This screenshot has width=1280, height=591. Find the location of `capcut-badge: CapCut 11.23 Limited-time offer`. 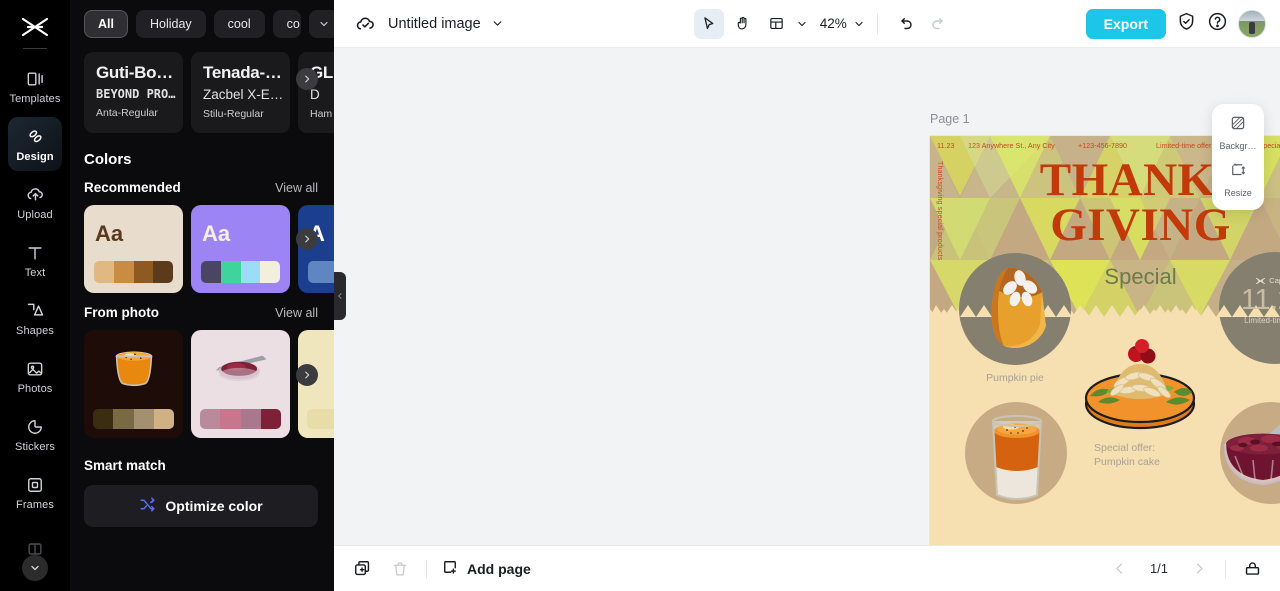

capcut-badge: CapCut 11.23 Limited-time offer is located at coordinates (1249, 300).